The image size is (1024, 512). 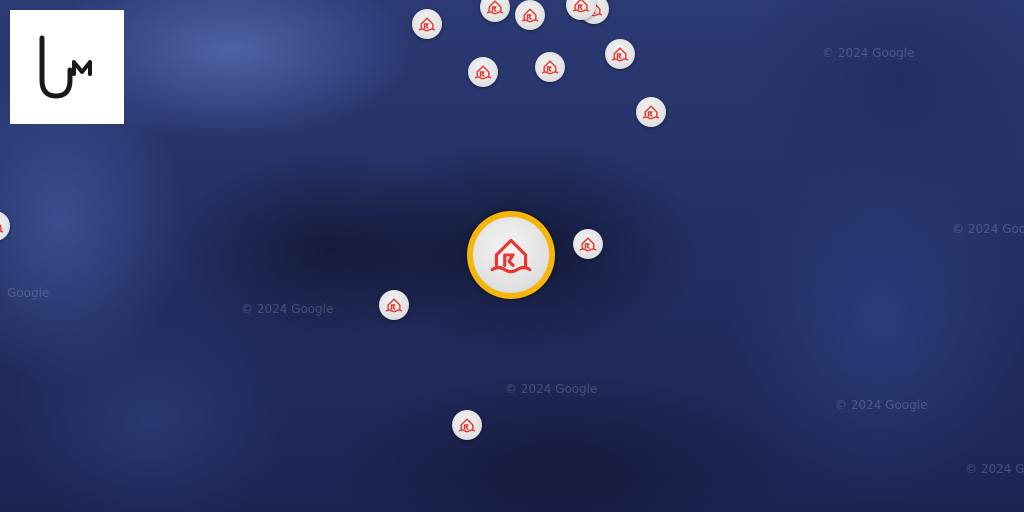 I want to click on flood-marker-partial, so click(x=5, y=226).